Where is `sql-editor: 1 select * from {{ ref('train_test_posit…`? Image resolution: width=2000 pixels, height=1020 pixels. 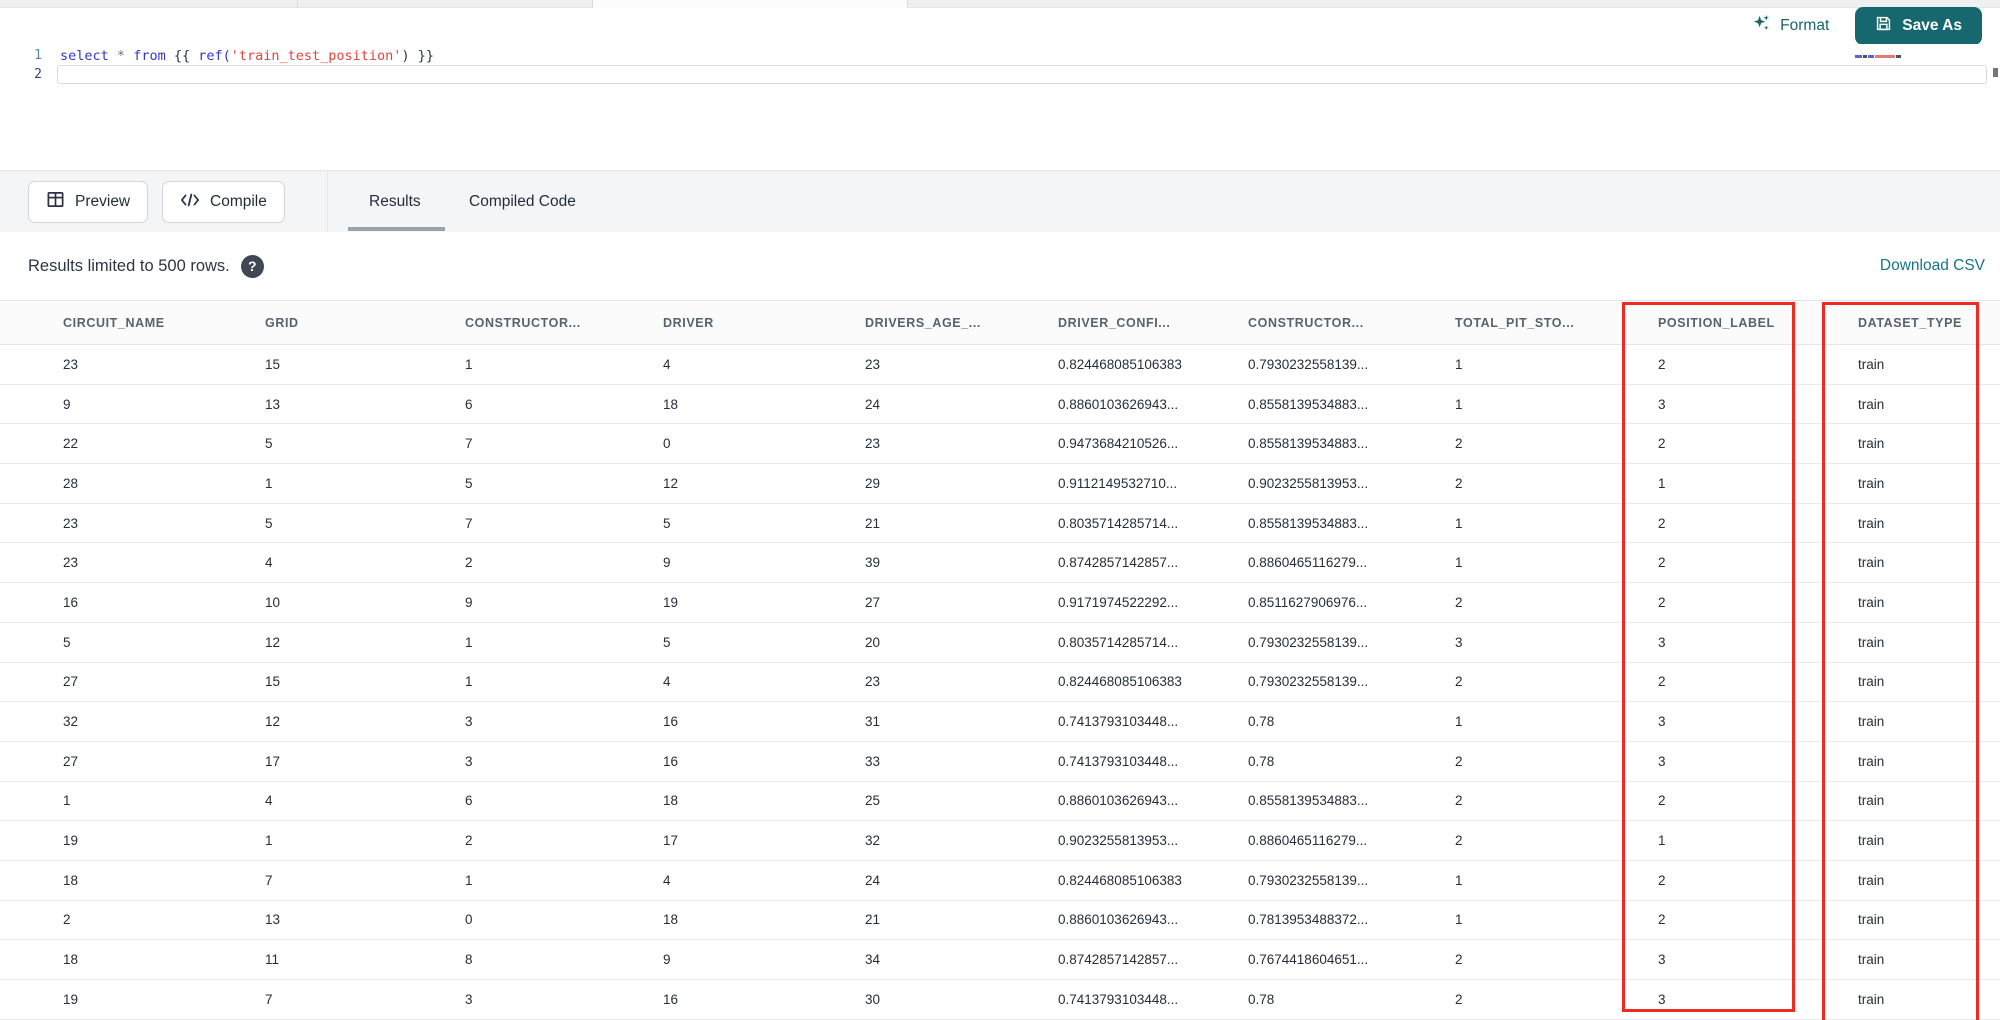
sql-editor: 1 select * from {{ ref('train_test_posit… is located at coordinates (1000, 107).